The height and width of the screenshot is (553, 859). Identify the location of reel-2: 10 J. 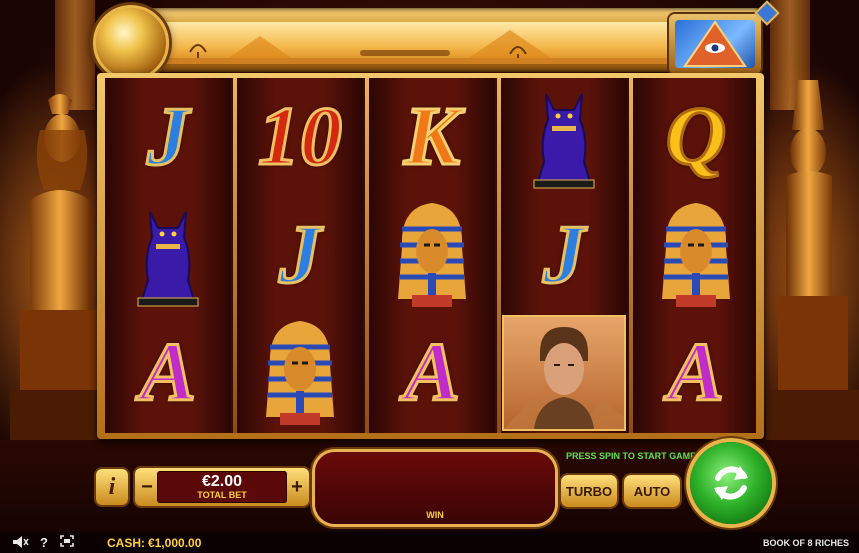
(300, 255).